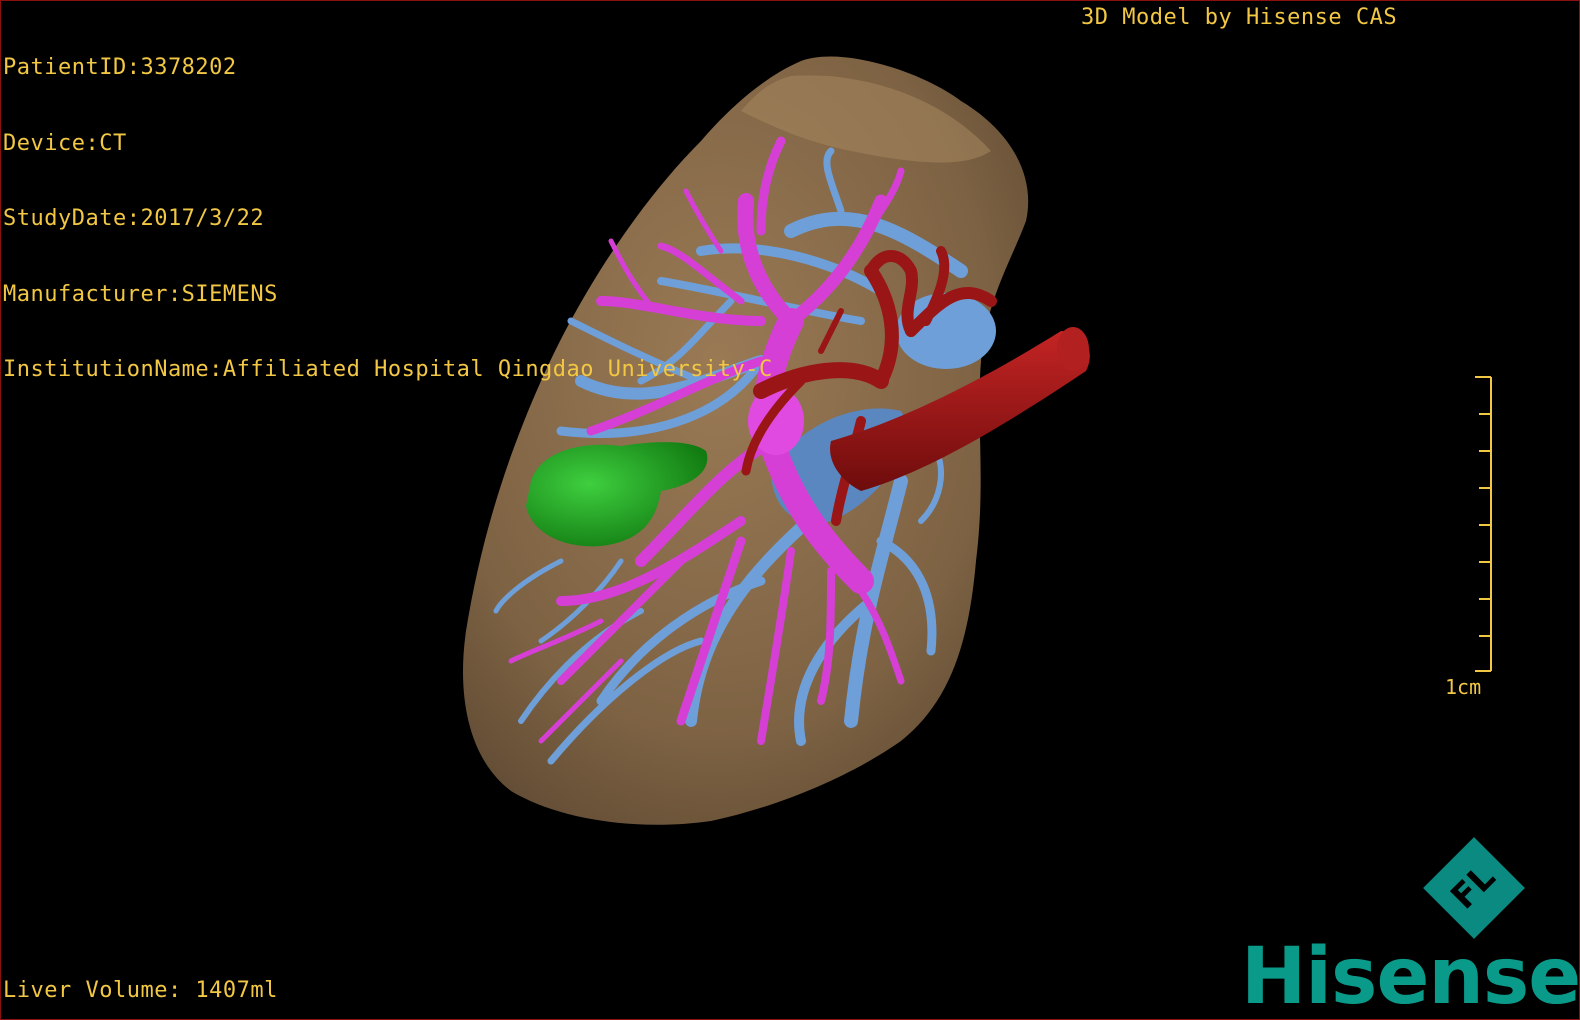 The height and width of the screenshot is (1020, 1580). I want to click on manufacturer-text: Manufacturer:SIEMENS, so click(140, 294).